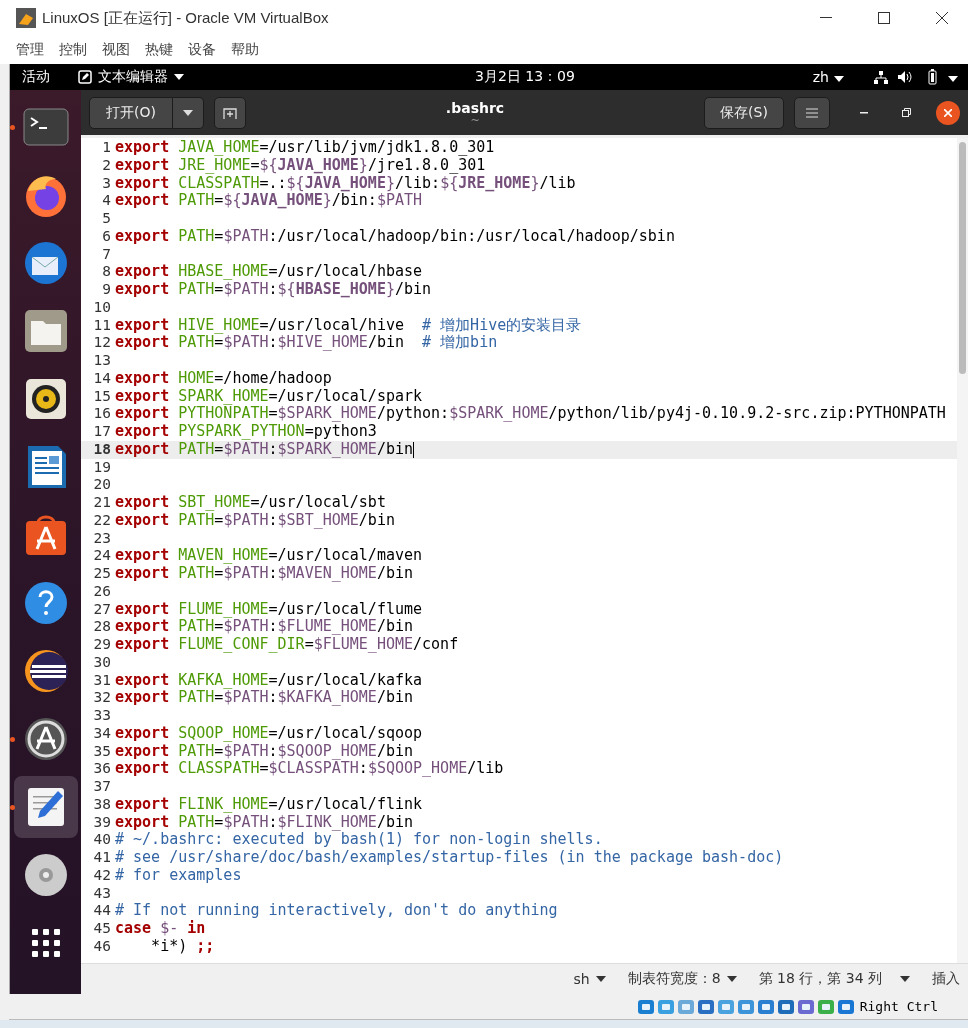  Describe the element at coordinates (85, 77) in the screenshot. I see `pencil-icon` at that location.